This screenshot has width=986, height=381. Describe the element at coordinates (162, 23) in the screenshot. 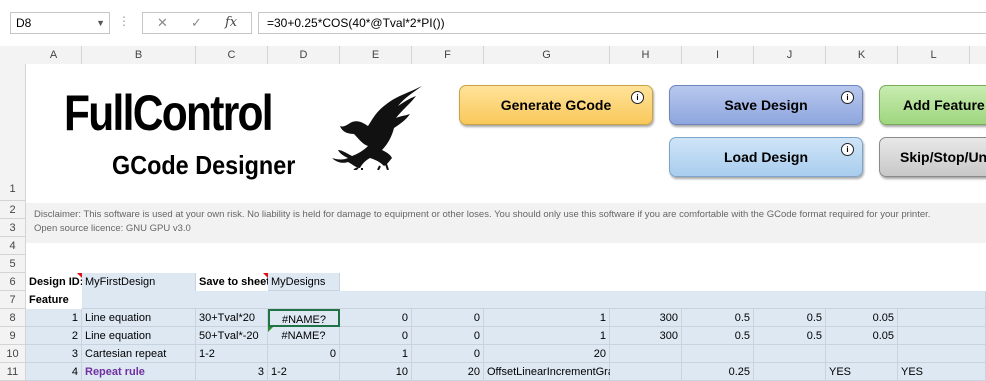

I see `cancel-icon: ✕` at that location.